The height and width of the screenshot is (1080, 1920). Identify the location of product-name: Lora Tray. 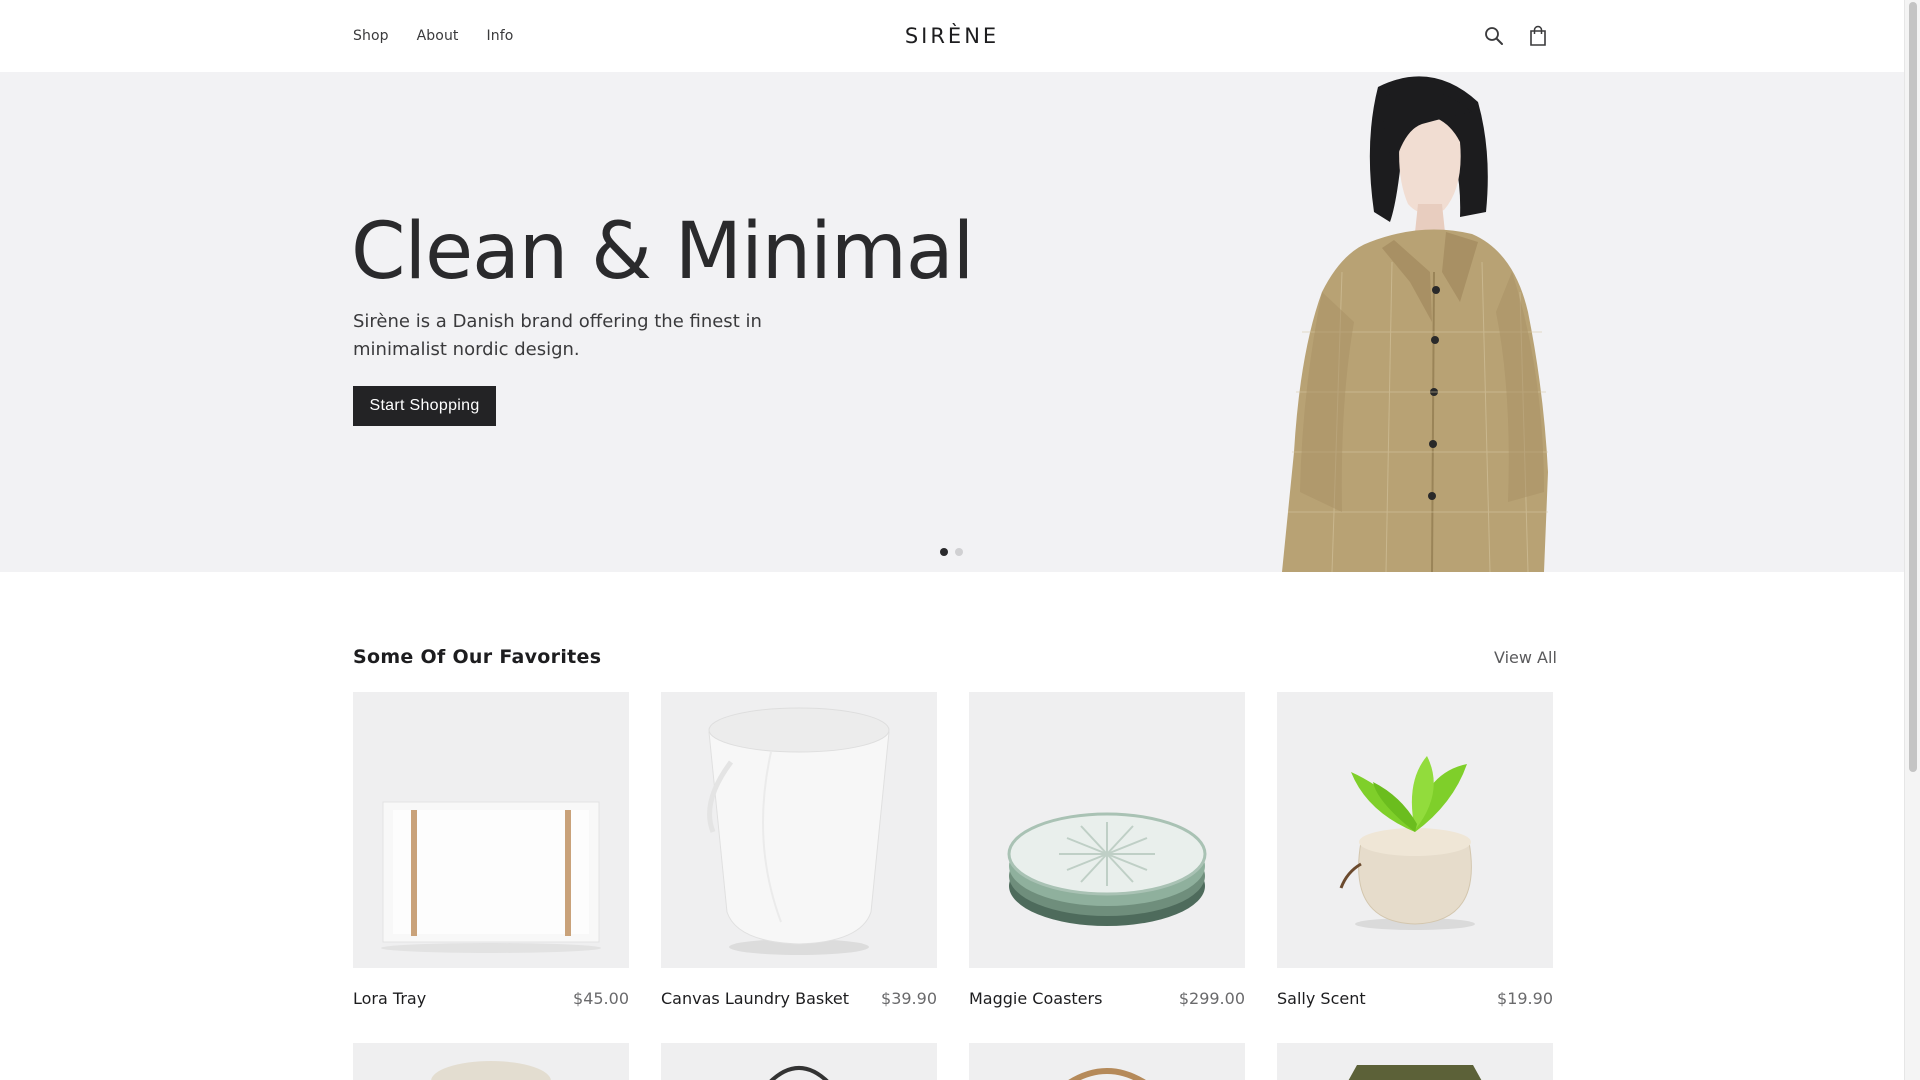
(389, 998).